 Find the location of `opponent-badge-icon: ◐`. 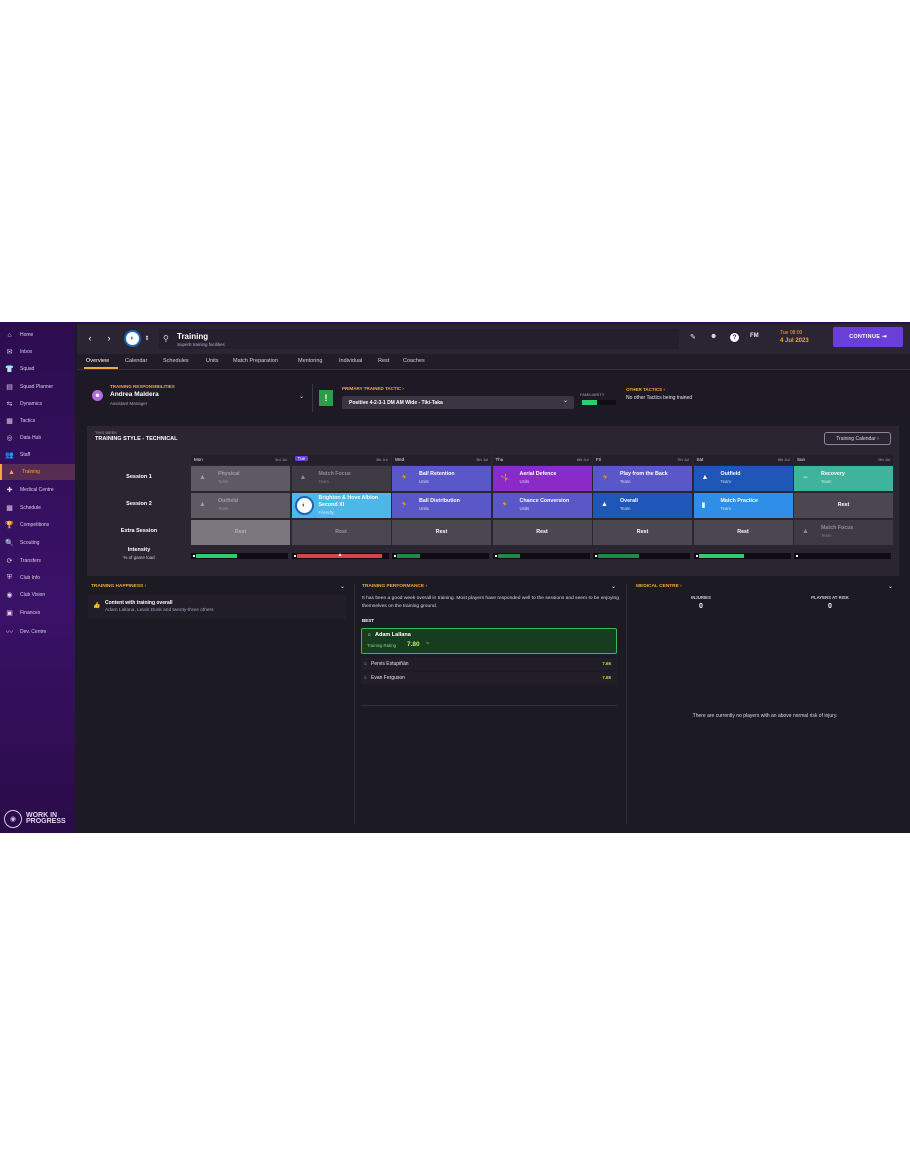

opponent-badge-icon: ◐ is located at coordinates (304, 505).